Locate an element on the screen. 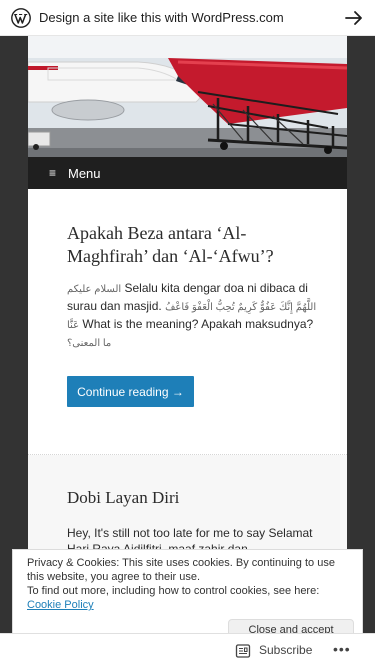 The height and width of the screenshot is (667, 375). continue-reading-button: Continue reading → is located at coordinates (130, 391).